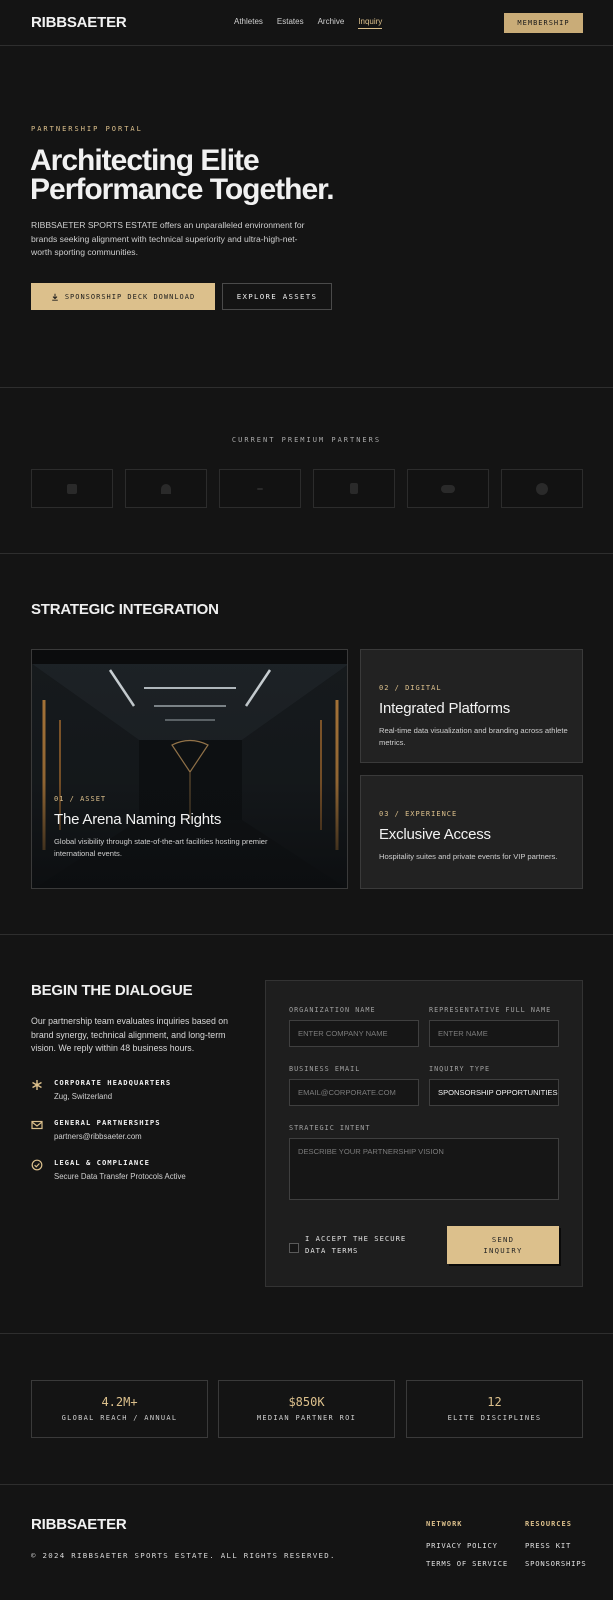 The image size is (613, 1600). Describe the element at coordinates (83, 1096) in the screenshot. I see `contact-headquarters-value: Zug, Switzerland` at that location.